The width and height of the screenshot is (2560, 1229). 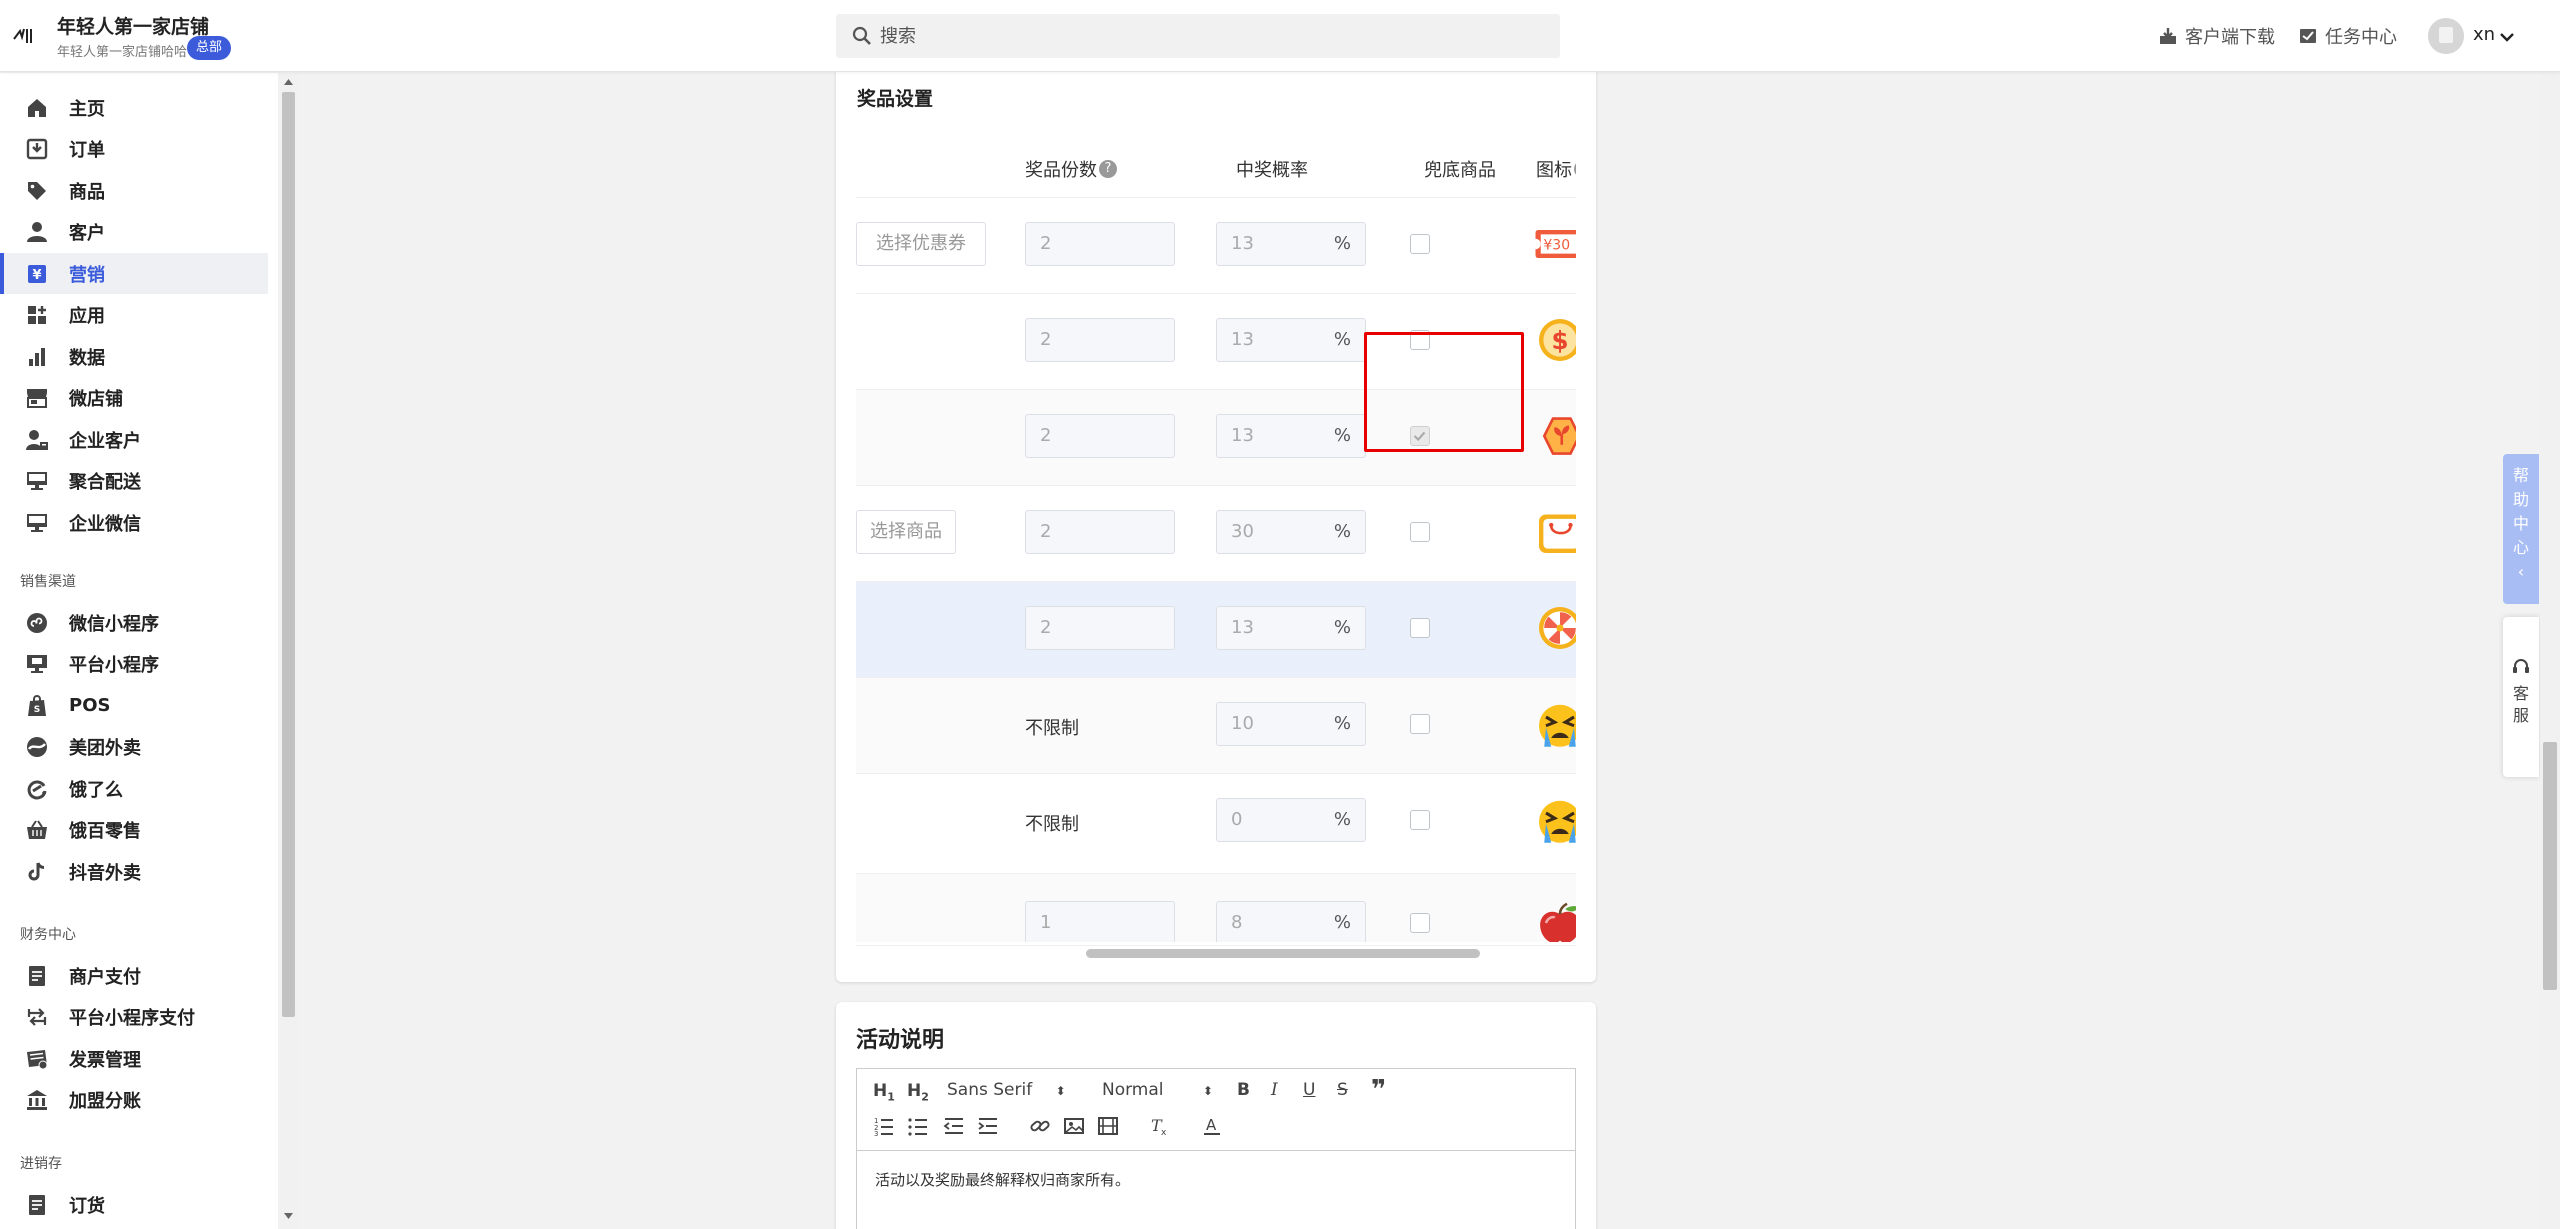 What do you see at coordinates (921, 244) in the screenshot?
I see `select-coupon-button: 选择优惠券` at bounding box center [921, 244].